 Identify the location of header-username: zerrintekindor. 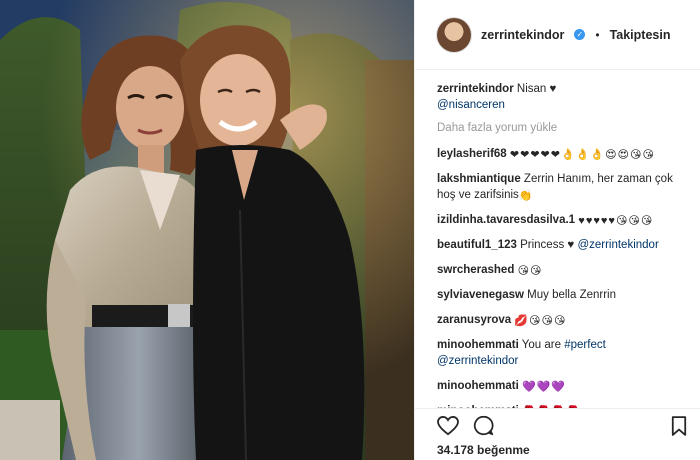
(522, 35).